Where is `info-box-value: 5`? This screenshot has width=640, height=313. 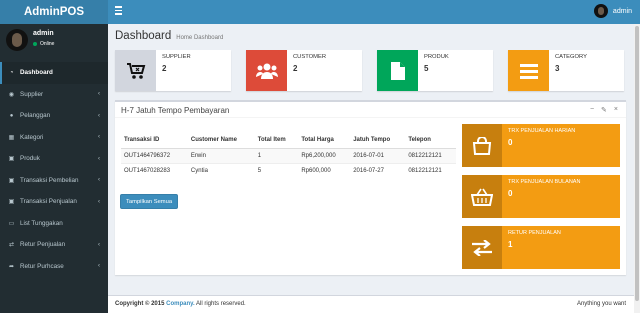 info-box-value: 5 is located at coordinates (426, 68).